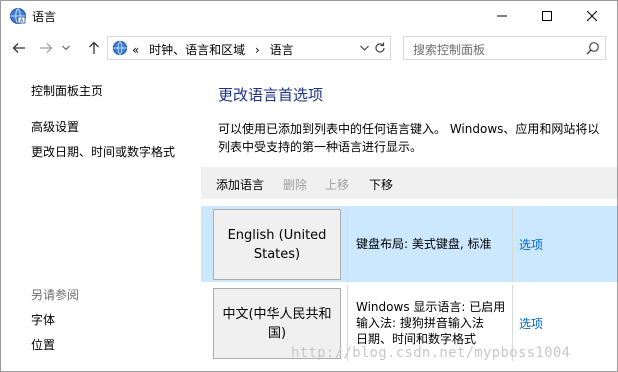 The height and width of the screenshot is (372, 618). Describe the element at coordinates (120, 48) in the screenshot. I see `language-globe-icon` at that location.